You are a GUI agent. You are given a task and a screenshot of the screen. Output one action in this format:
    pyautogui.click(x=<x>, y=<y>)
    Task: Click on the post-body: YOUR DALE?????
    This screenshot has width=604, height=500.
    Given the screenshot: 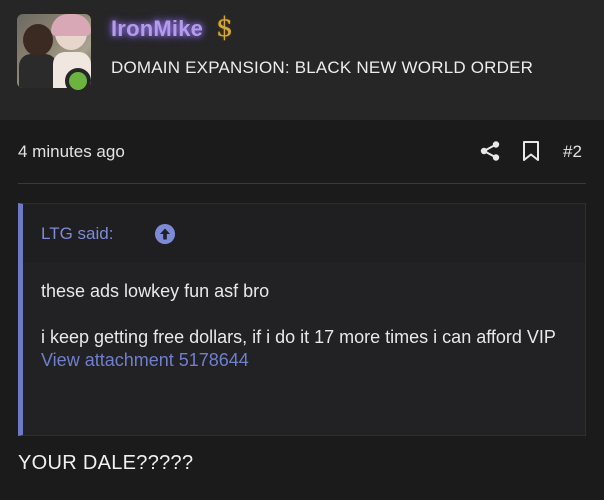 What is the action you would take?
    pyautogui.click(x=106, y=463)
    